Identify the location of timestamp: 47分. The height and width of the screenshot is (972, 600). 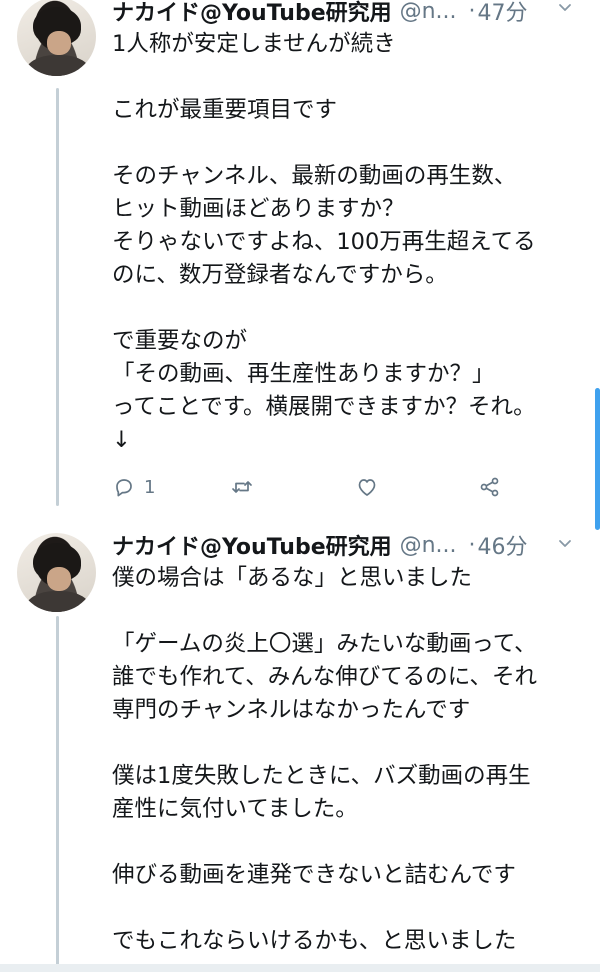
(503, 13).